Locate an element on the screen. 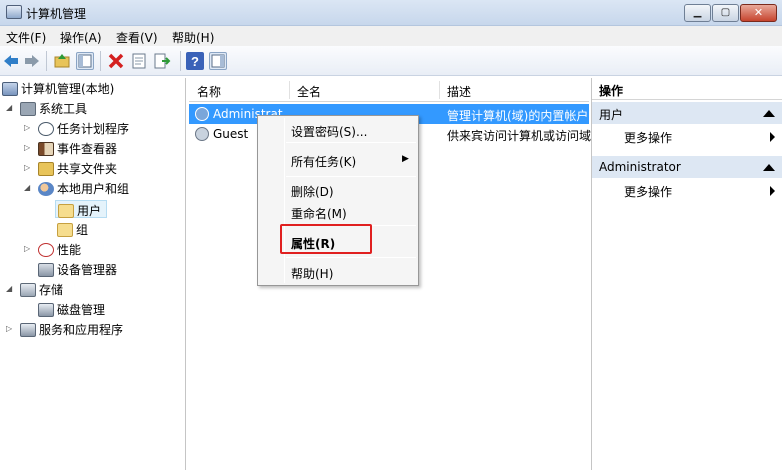  maximize-button: ▢ is located at coordinates (725, 13).